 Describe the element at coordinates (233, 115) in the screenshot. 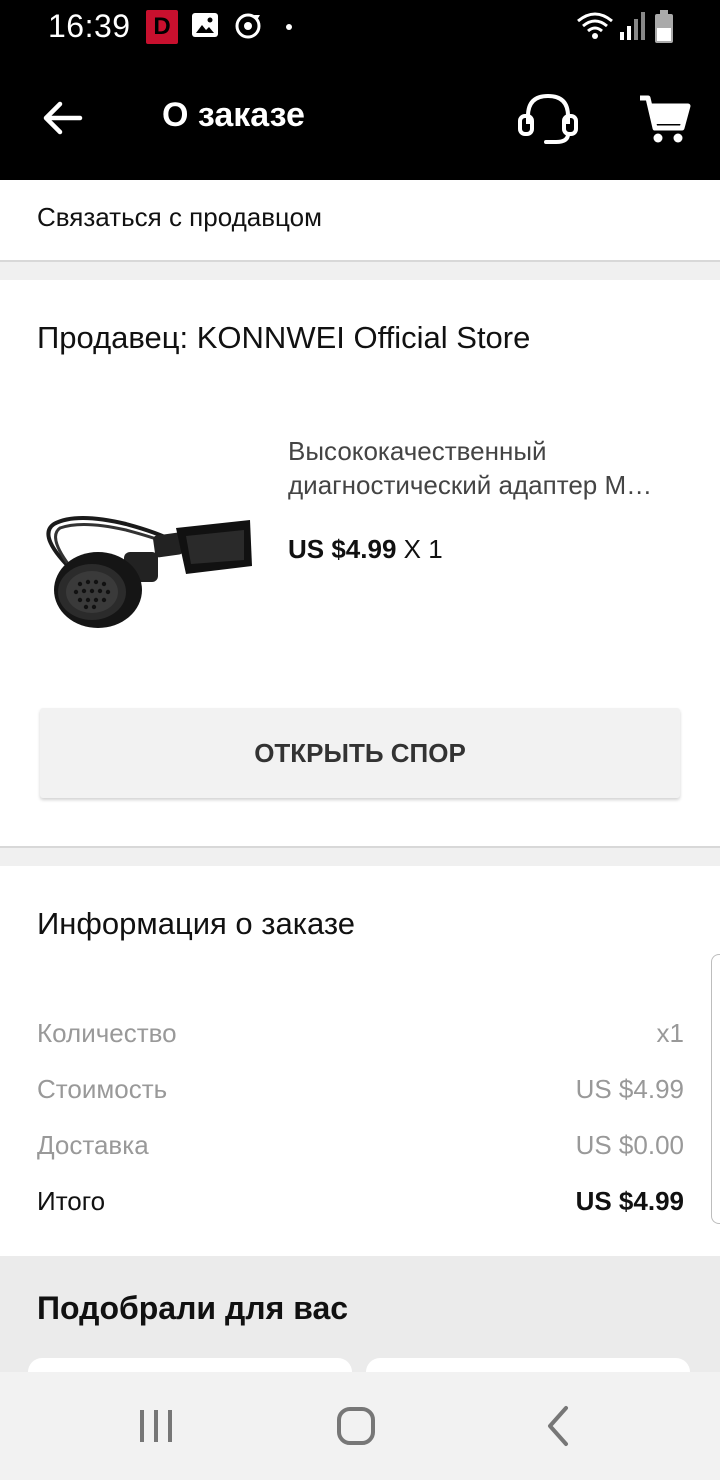

I see `page-title: О заказе` at that location.